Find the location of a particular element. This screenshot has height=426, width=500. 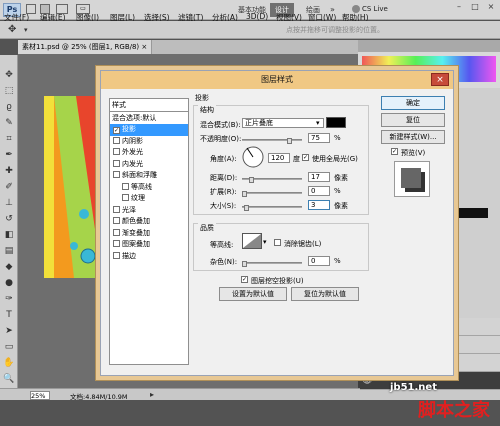

status-menu-icon: ▸ is located at coordinates (152, 394).